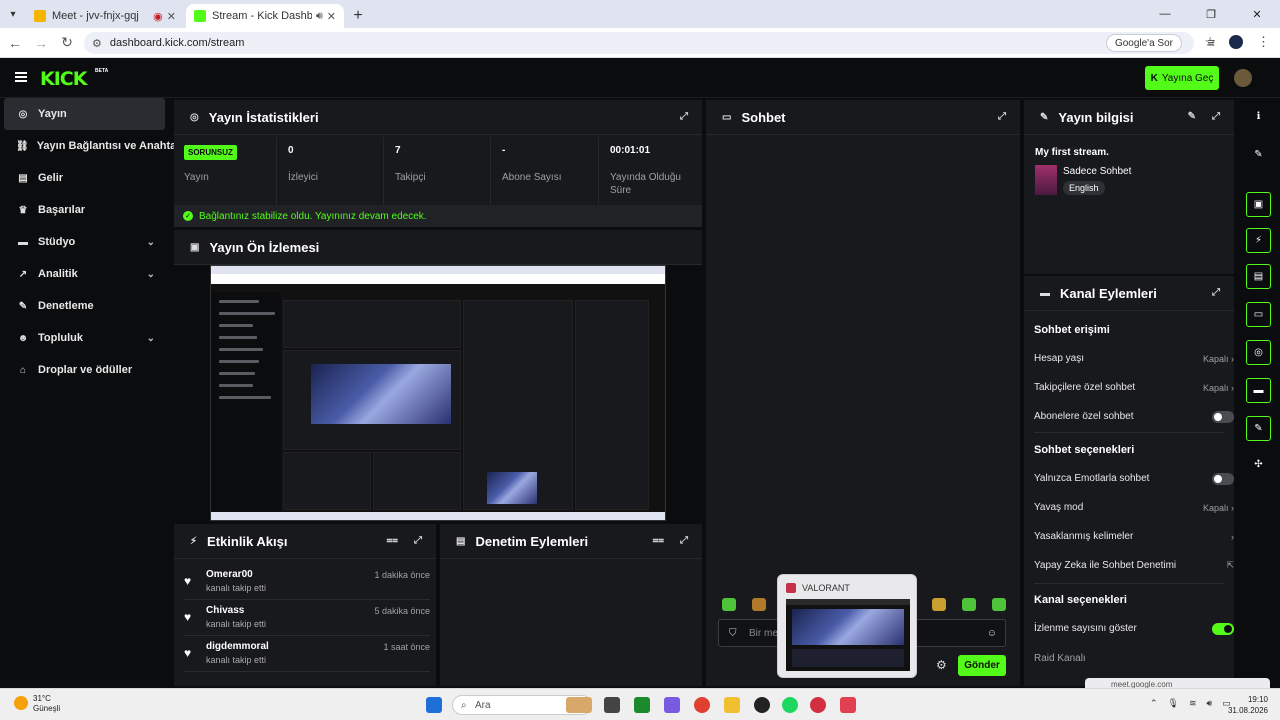  Describe the element at coordinates (848, 705) in the screenshot. I see `valorant-taskbar-icon` at that location.